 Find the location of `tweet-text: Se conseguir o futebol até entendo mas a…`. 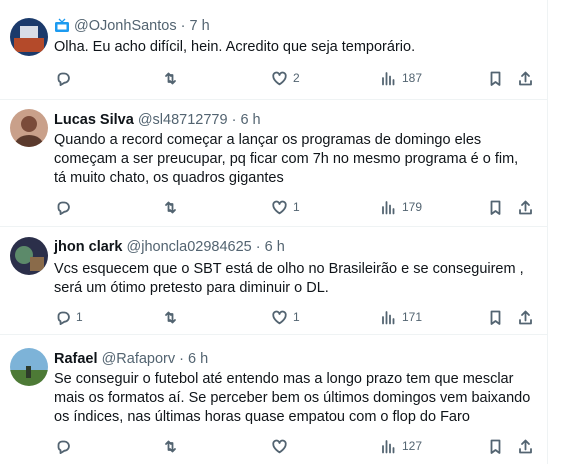

tweet-text: Se conseguir o futebol até entendo mas a… is located at coordinates (292, 398).